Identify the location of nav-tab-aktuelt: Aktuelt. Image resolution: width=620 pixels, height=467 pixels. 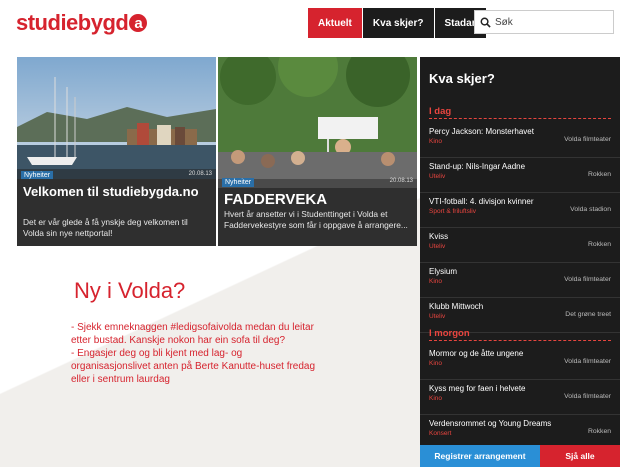
(335, 23).